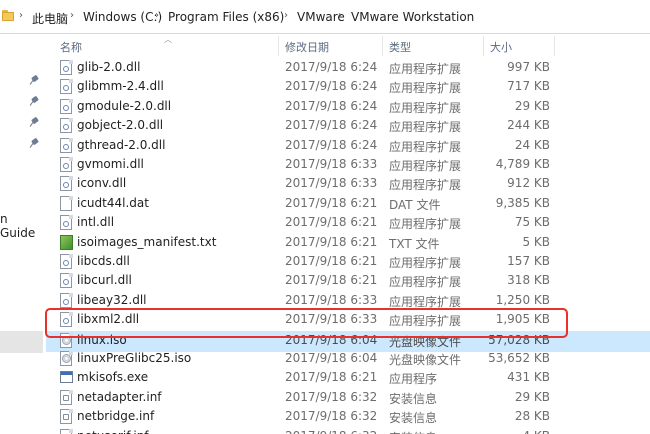 This screenshot has height=434, width=650. I want to click on file-size: 431 KB, so click(528, 377).